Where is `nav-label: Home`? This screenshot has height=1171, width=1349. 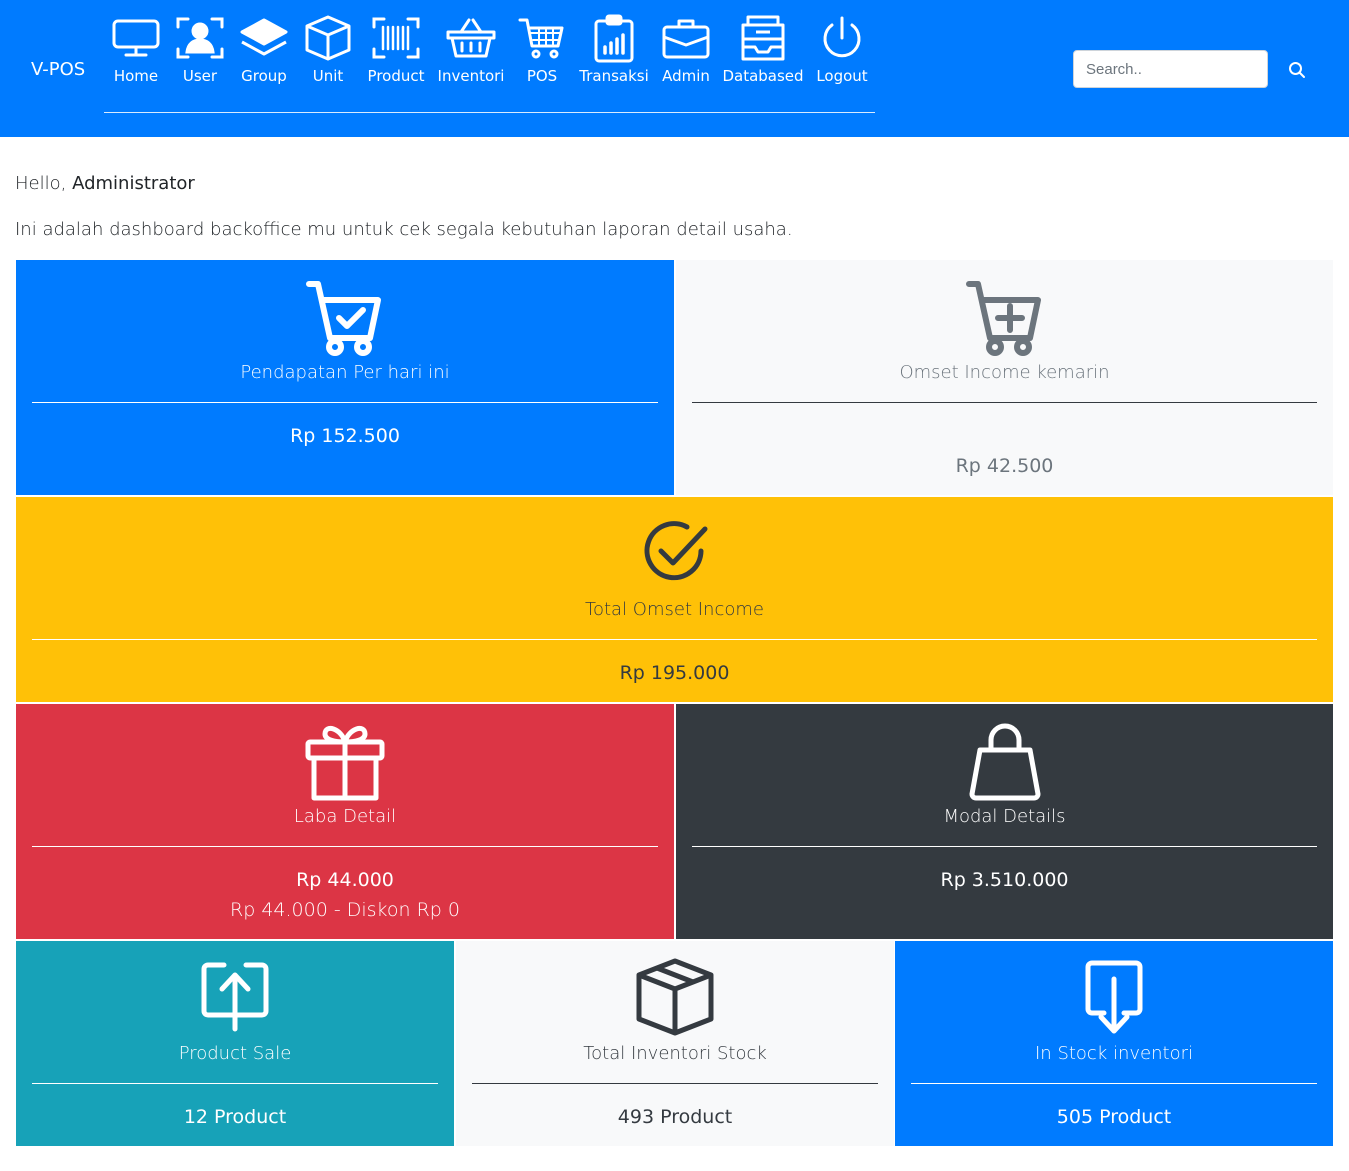
nav-label: Home is located at coordinates (136, 76).